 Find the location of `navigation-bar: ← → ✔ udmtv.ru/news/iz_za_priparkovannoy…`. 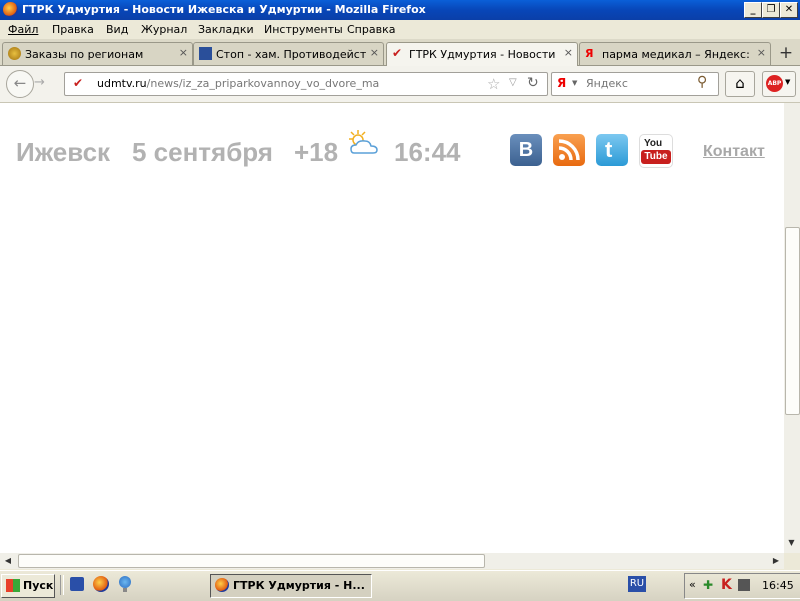

navigation-bar: ← → ✔ udmtv.ru/news/iz_za_priparkovannoy… is located at coordinates (400, 84).